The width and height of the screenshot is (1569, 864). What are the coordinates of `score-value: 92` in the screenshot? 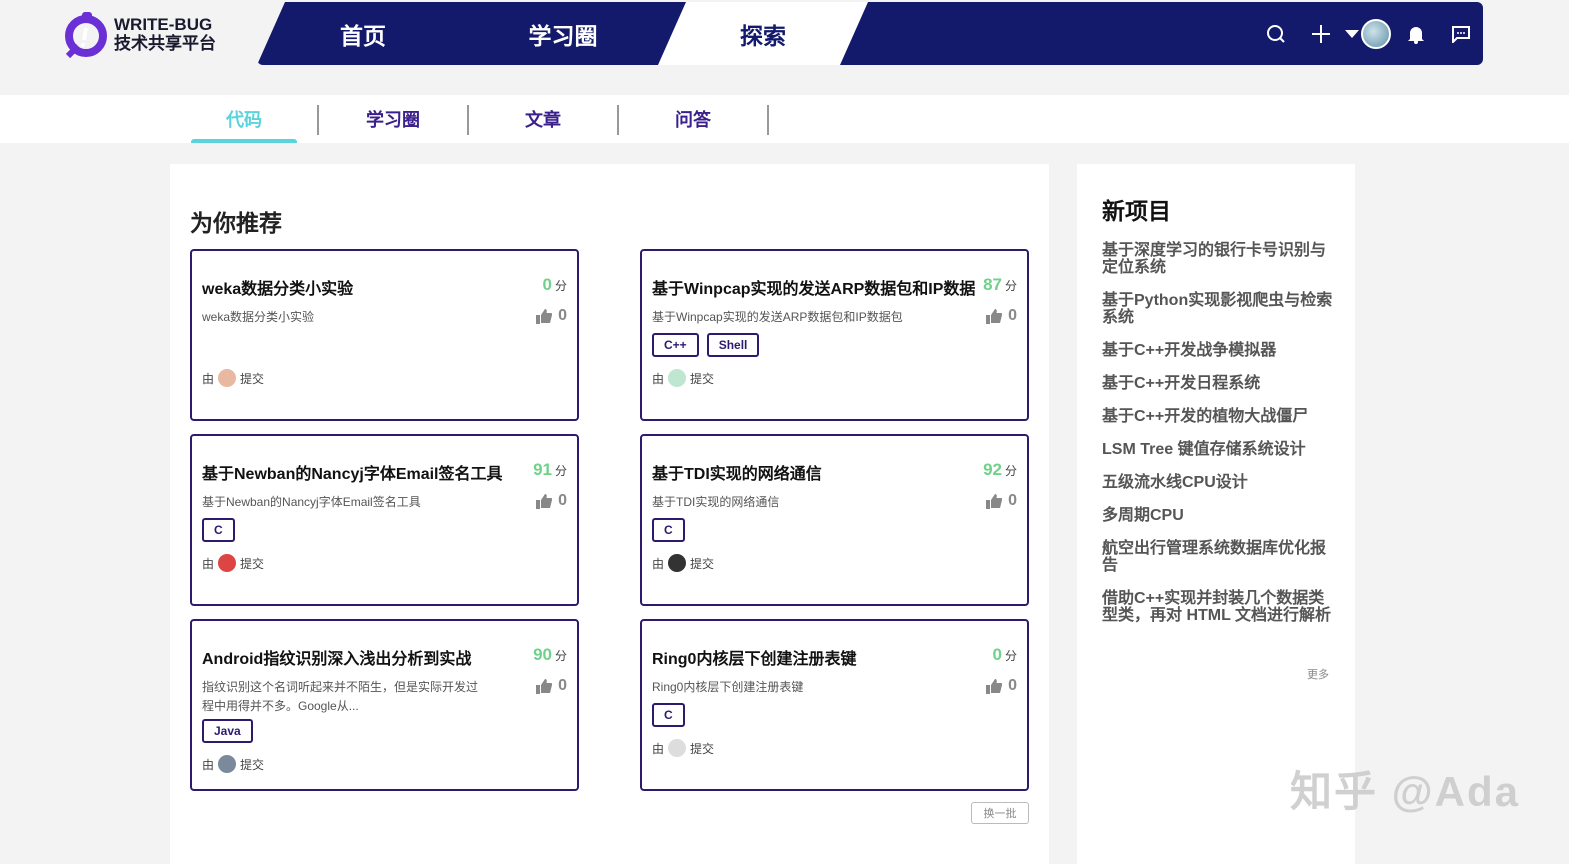 It's located at (992, 469).